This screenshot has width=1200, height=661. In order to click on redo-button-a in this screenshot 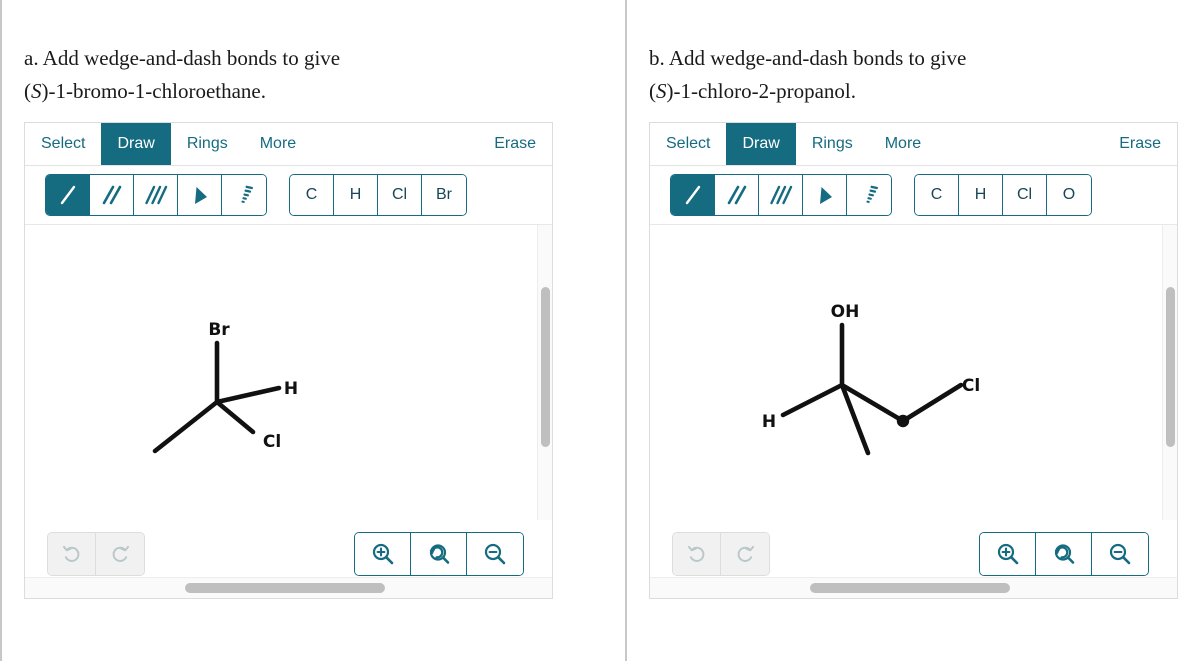, I will do `click(120, 554)`.